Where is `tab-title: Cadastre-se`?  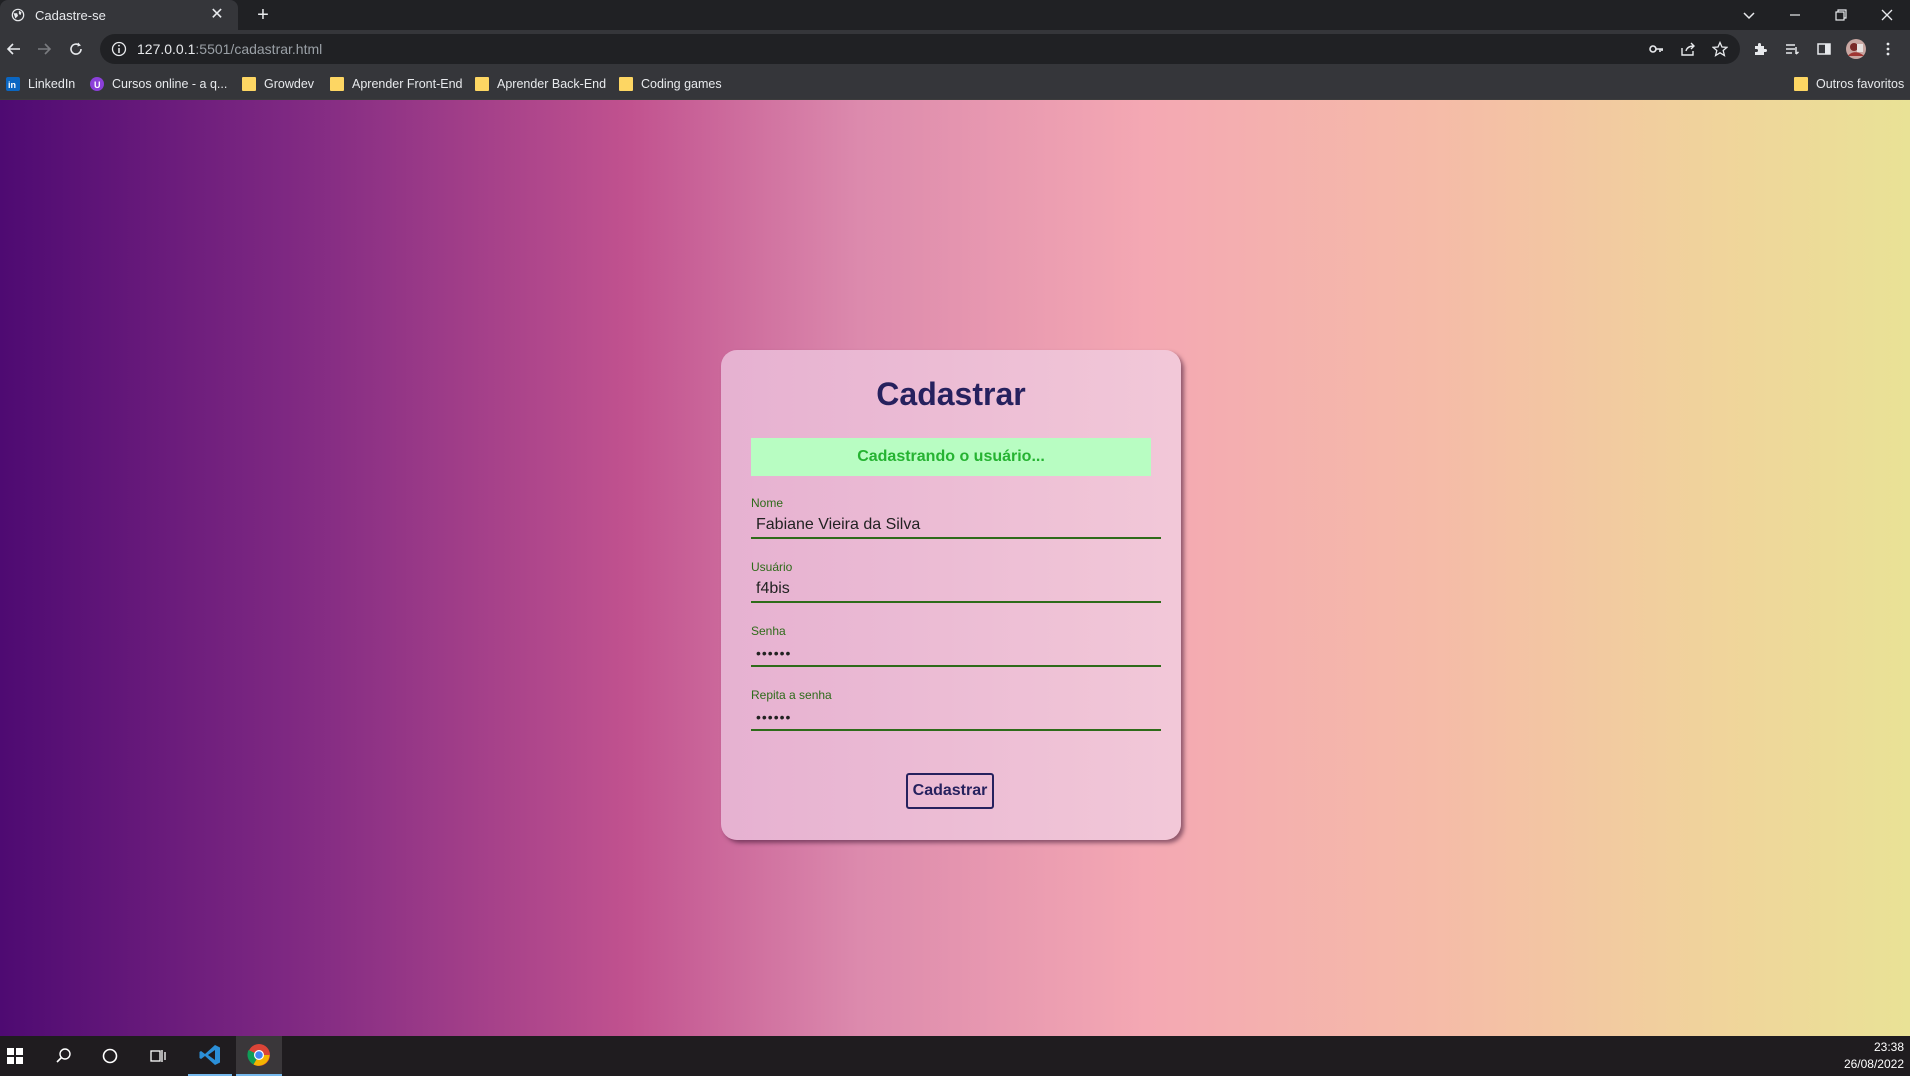
tab-title: Cadastre-se is located at coordinates (70, 15).